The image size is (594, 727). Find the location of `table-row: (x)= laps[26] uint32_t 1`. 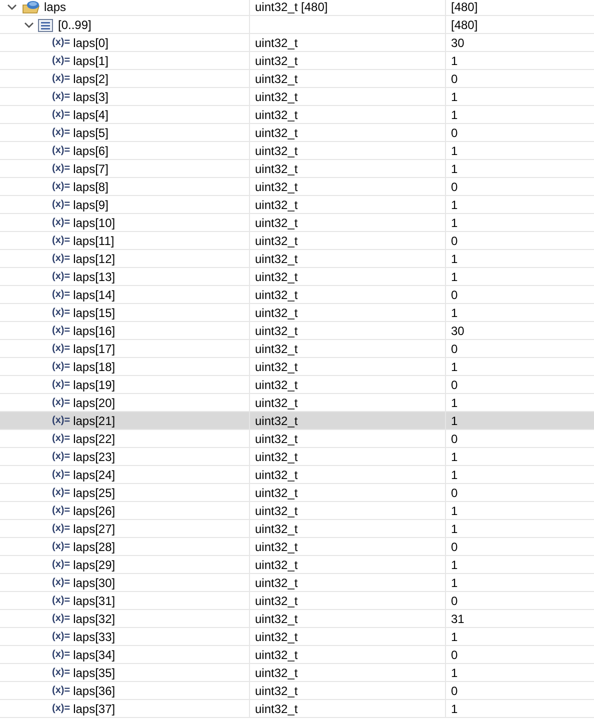

table-row: (x)= laps[26] uint32_t 1 is located at coordinates (297, 511).